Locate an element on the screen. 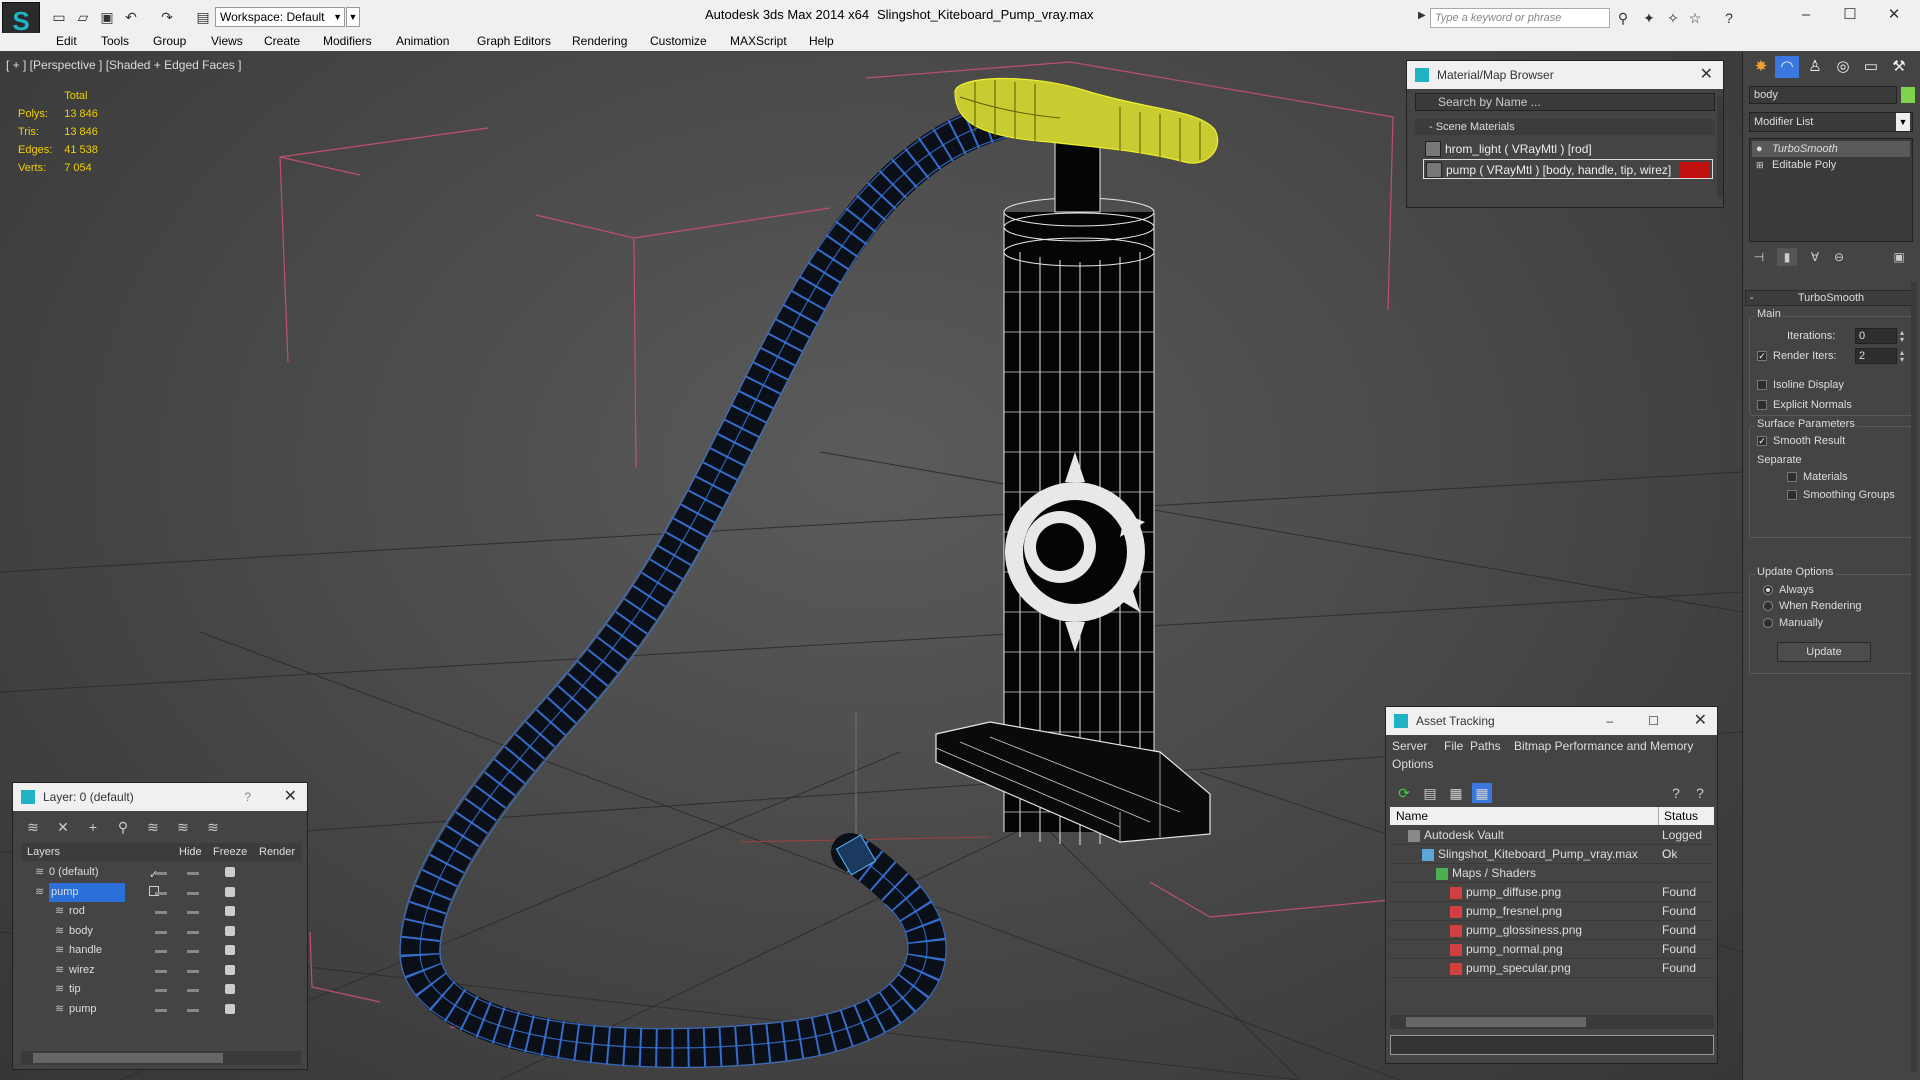 The width and height of the screenshot is (1920, 1080). asset-list-scrollbar is located at coordinates (1552, 1022).